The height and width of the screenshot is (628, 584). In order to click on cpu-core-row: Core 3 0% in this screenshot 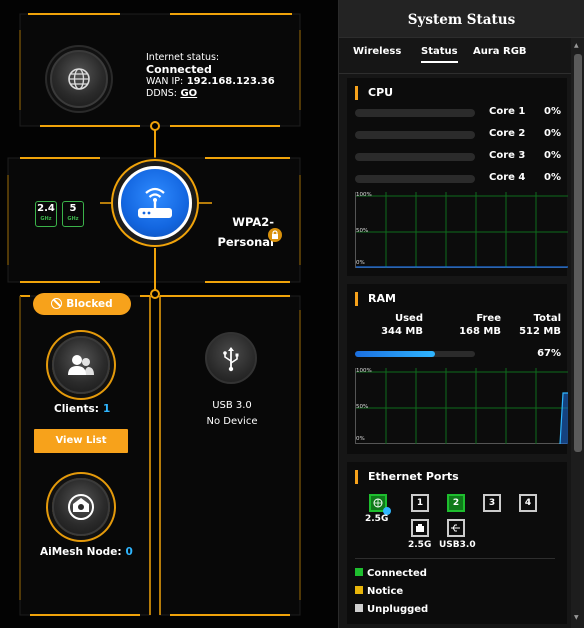, I will do `click(458, 157)`.